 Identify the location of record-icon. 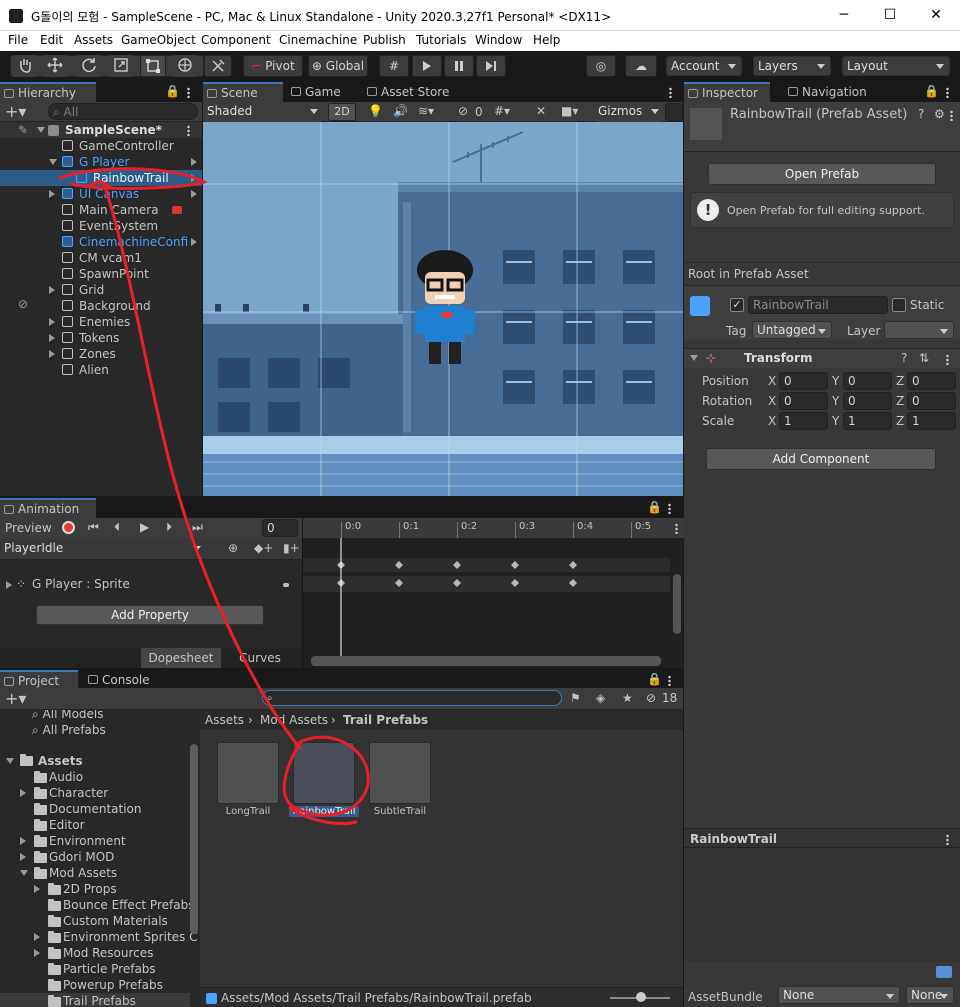
(68, 527).